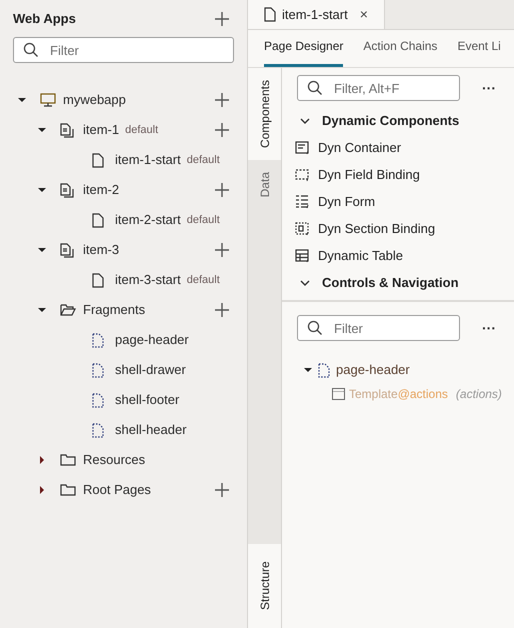 The image size is (514, 628). What do you see at coordinates (101, 190) in the screenshot?
I see `tree-item-label: item-2` at bounding box center [101, 190].